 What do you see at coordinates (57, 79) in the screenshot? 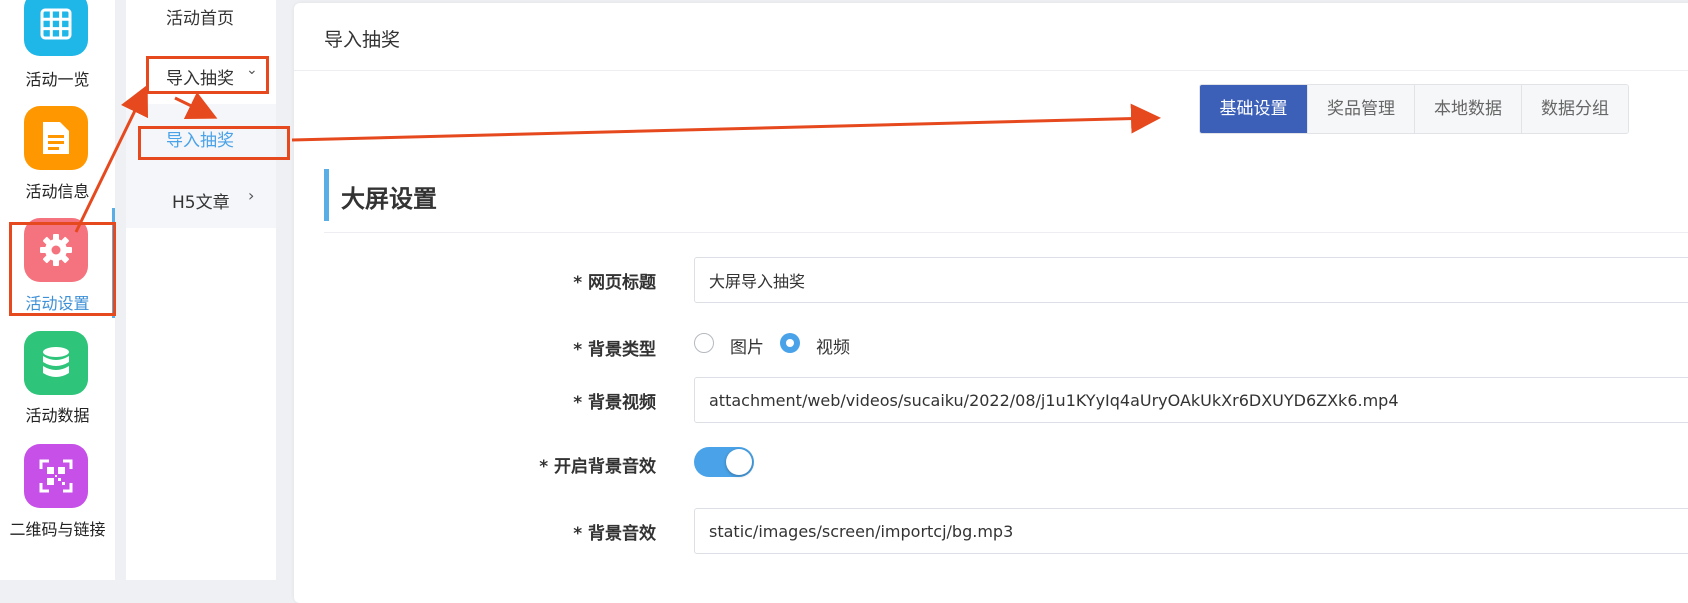
I see `rail-label: 活动一览` at bounding box center [57, 79].